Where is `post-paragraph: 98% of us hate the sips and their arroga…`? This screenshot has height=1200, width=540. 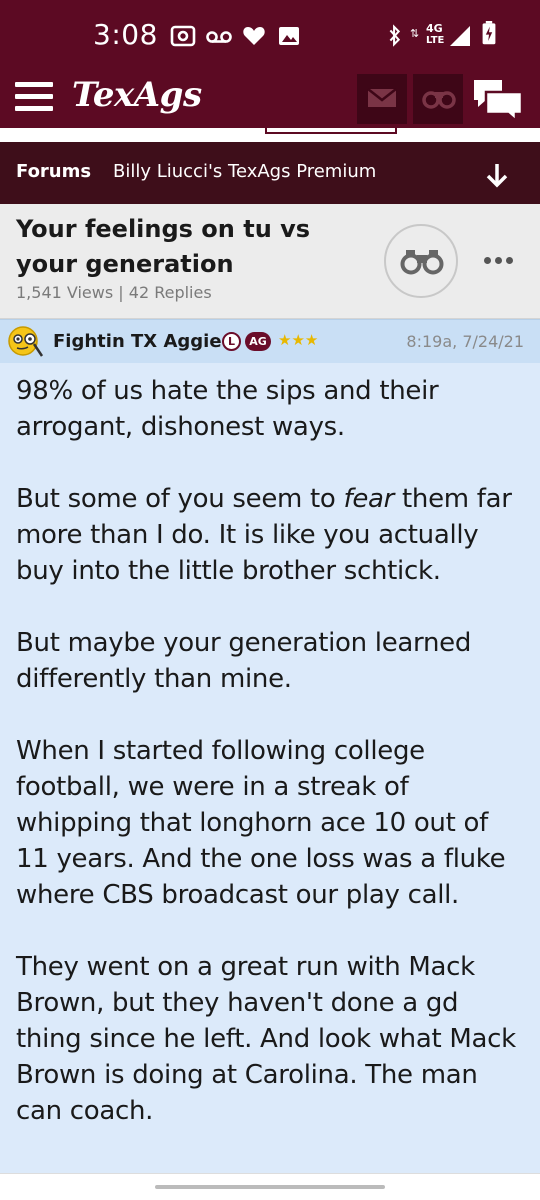 post-paragraph: 98% of us hate the sips and their arroga… is located at coordinates (227, 409).